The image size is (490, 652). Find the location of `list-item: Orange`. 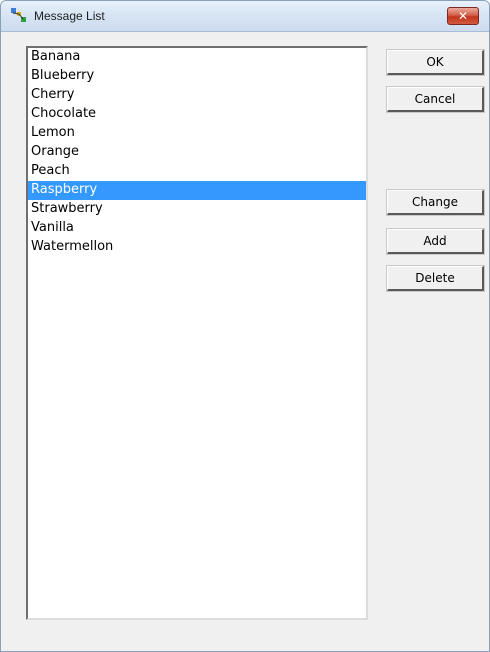

list-item: Orange is located at coordinates (197, 152).